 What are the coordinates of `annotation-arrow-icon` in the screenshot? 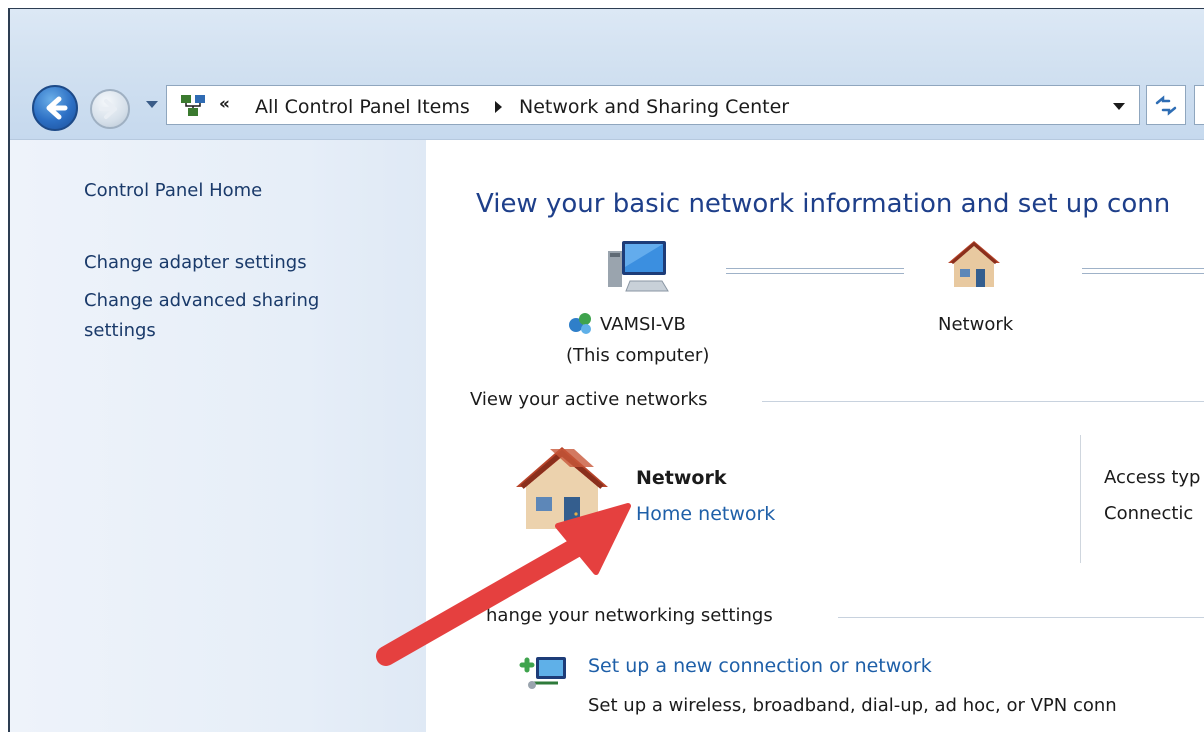 It's located at (503, 584).